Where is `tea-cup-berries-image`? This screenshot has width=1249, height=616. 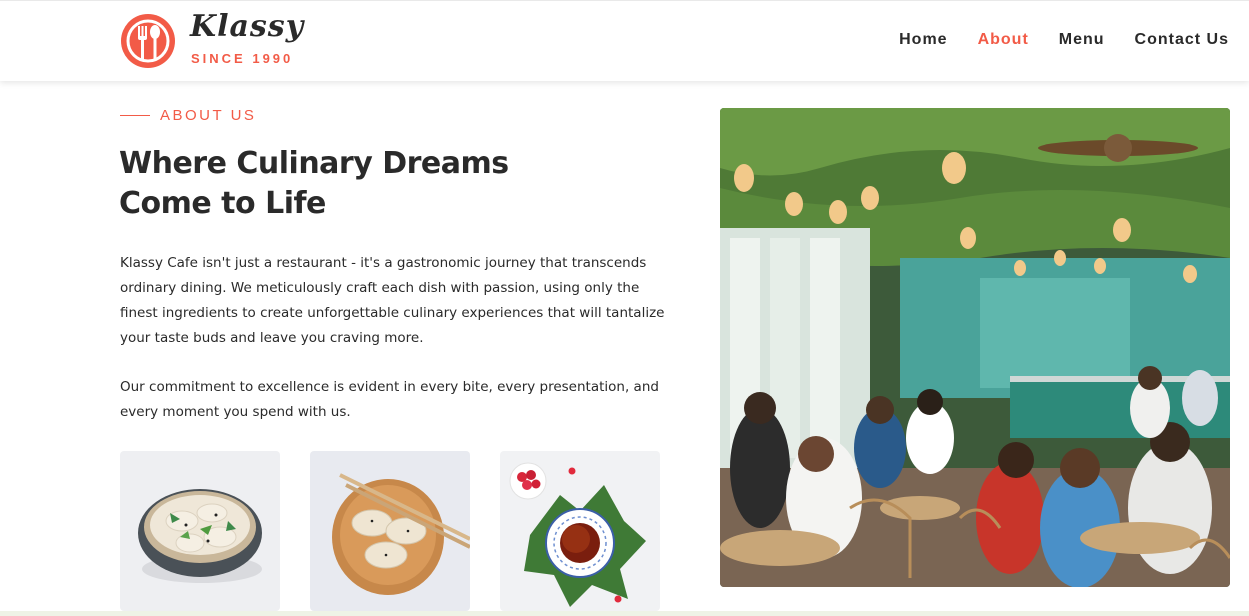
tea-cup-berries-image is located at coordinates (580, 531).